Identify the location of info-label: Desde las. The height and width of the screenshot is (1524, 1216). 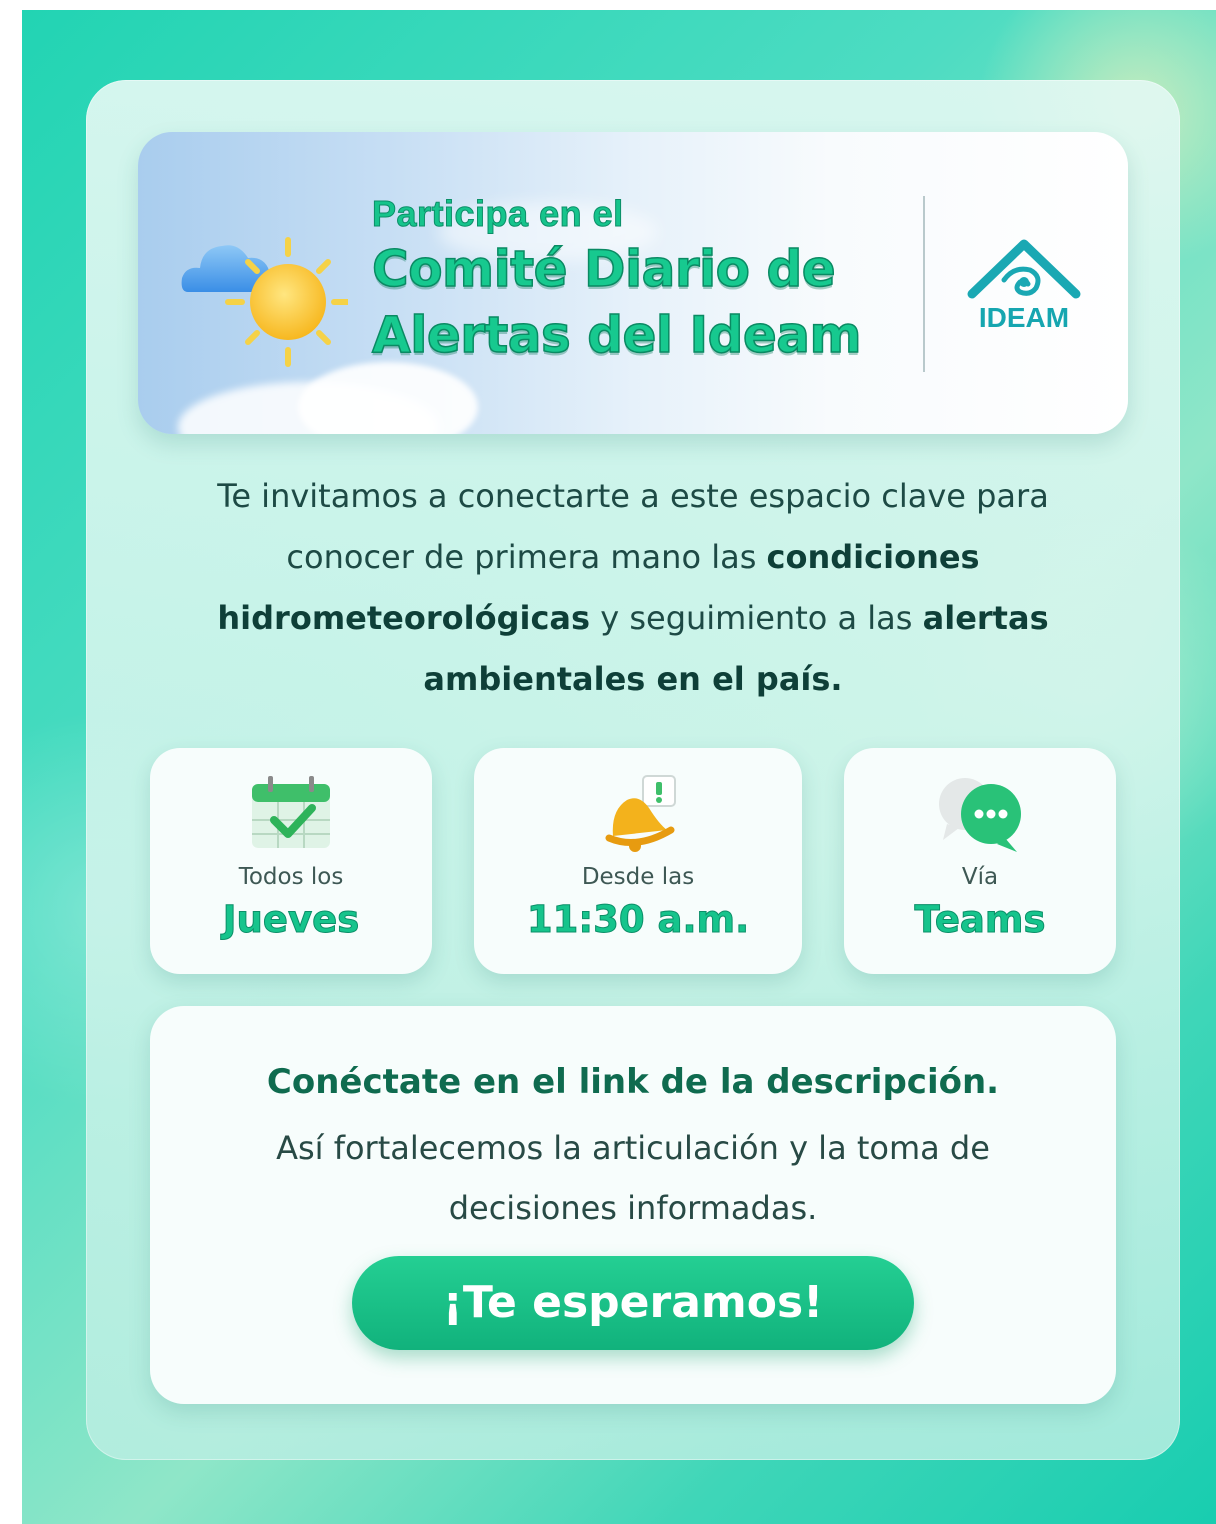
(638, 877).